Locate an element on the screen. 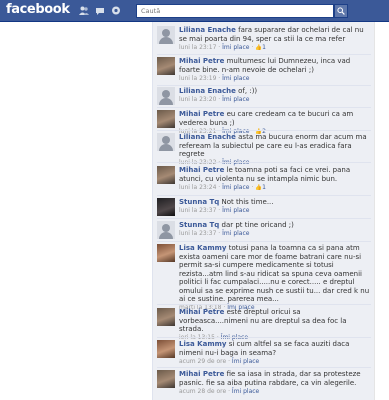 The height and width of the screenshot is (400, 389). comment-text: dar pt tine oricand ;) is located at coordinates (257, 225).